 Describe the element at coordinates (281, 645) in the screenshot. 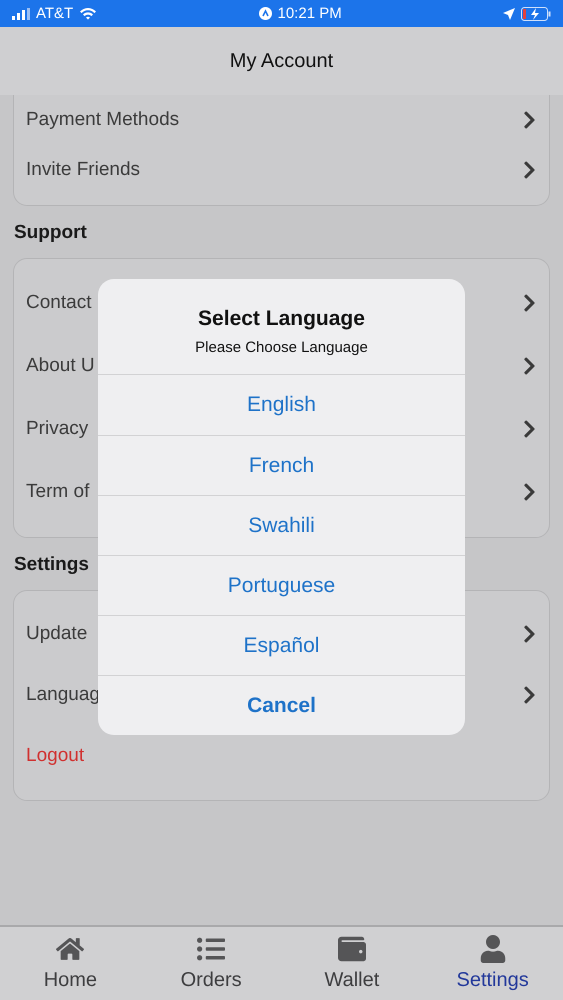

I see `language-option: Español` at that location.